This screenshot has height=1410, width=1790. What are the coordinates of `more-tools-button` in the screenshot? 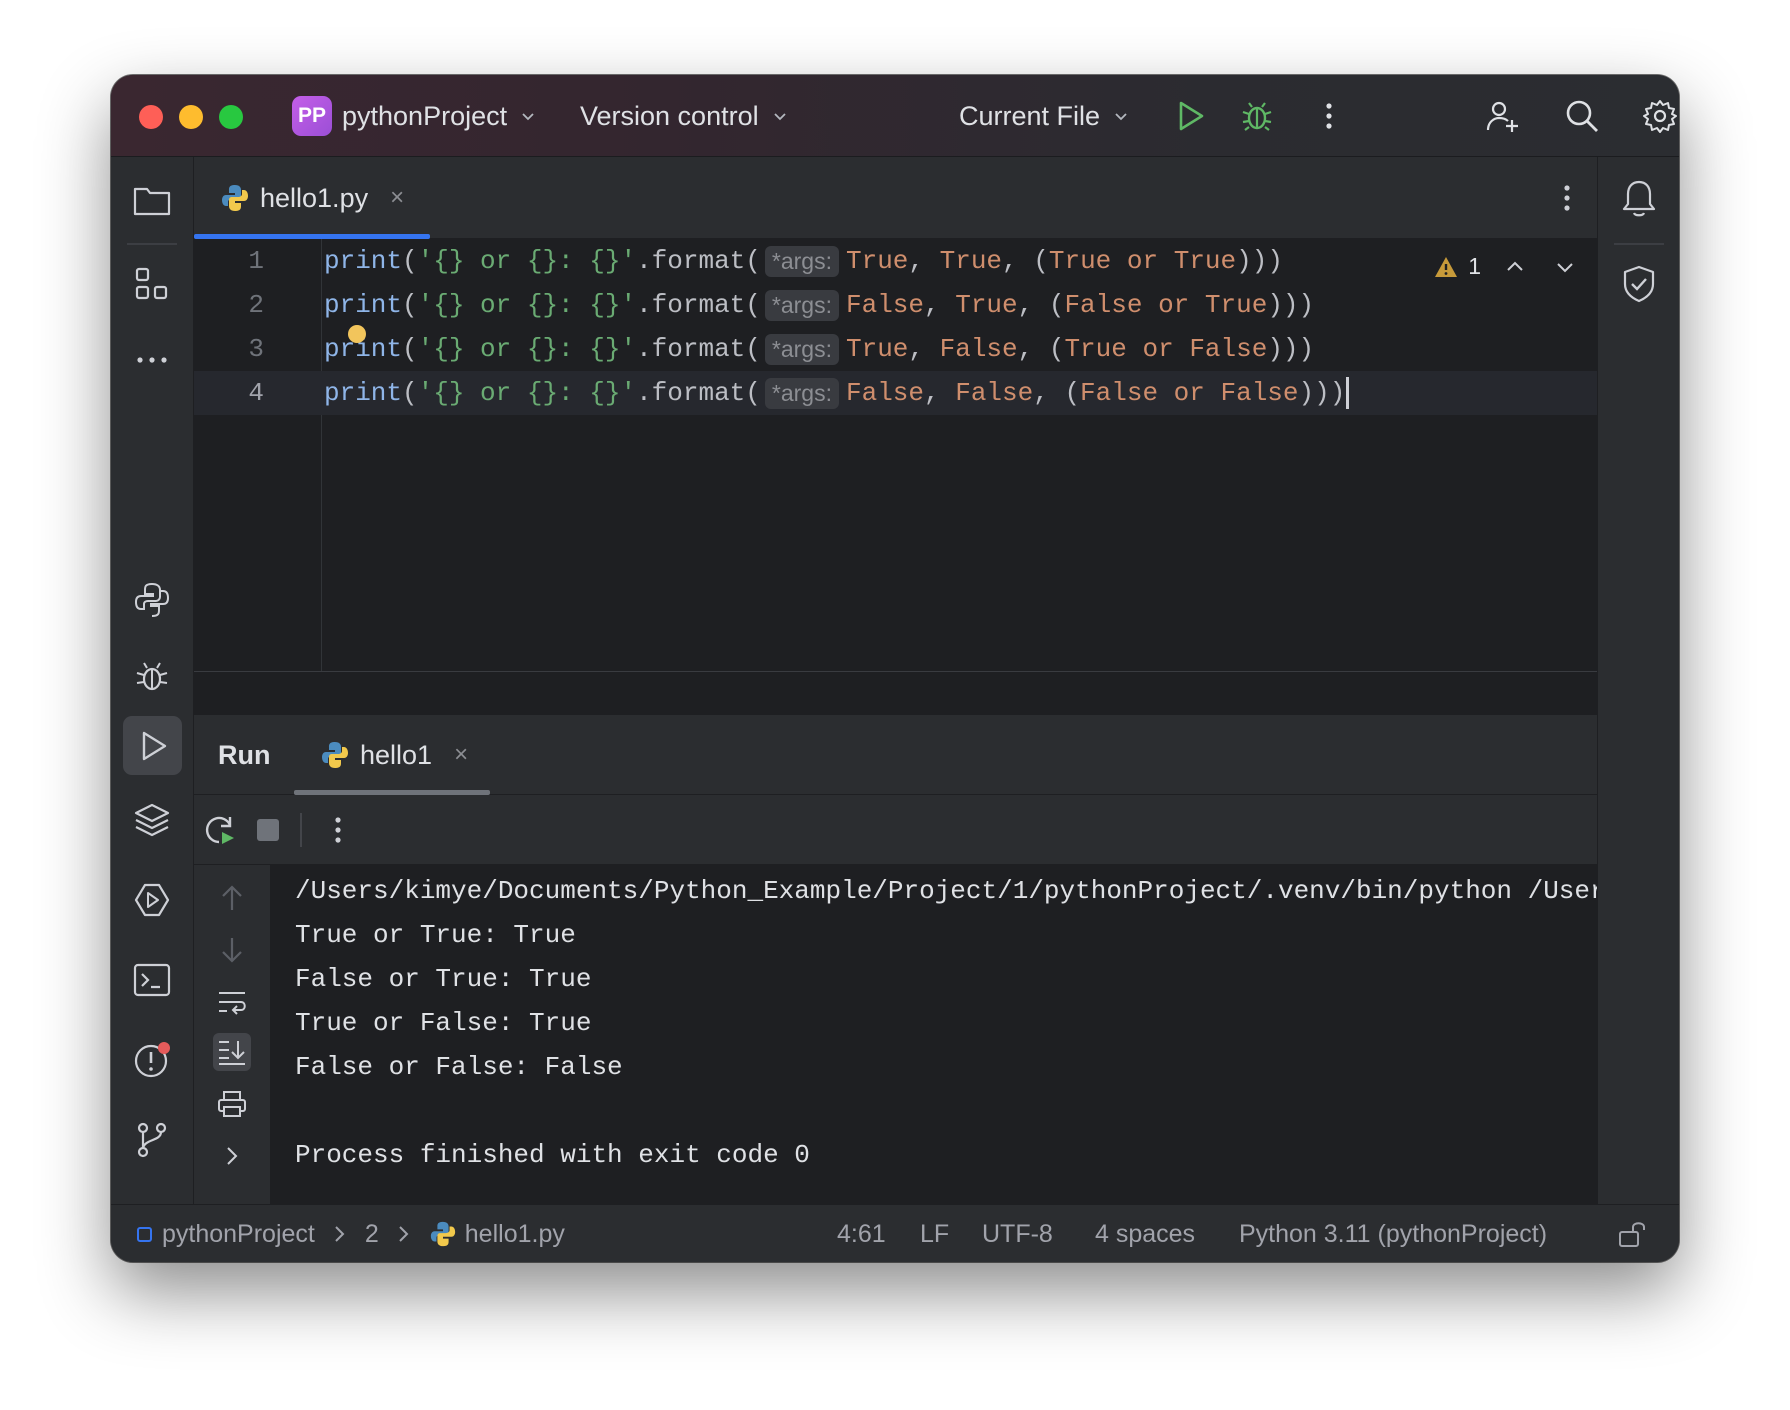 It's located at (152, 360).